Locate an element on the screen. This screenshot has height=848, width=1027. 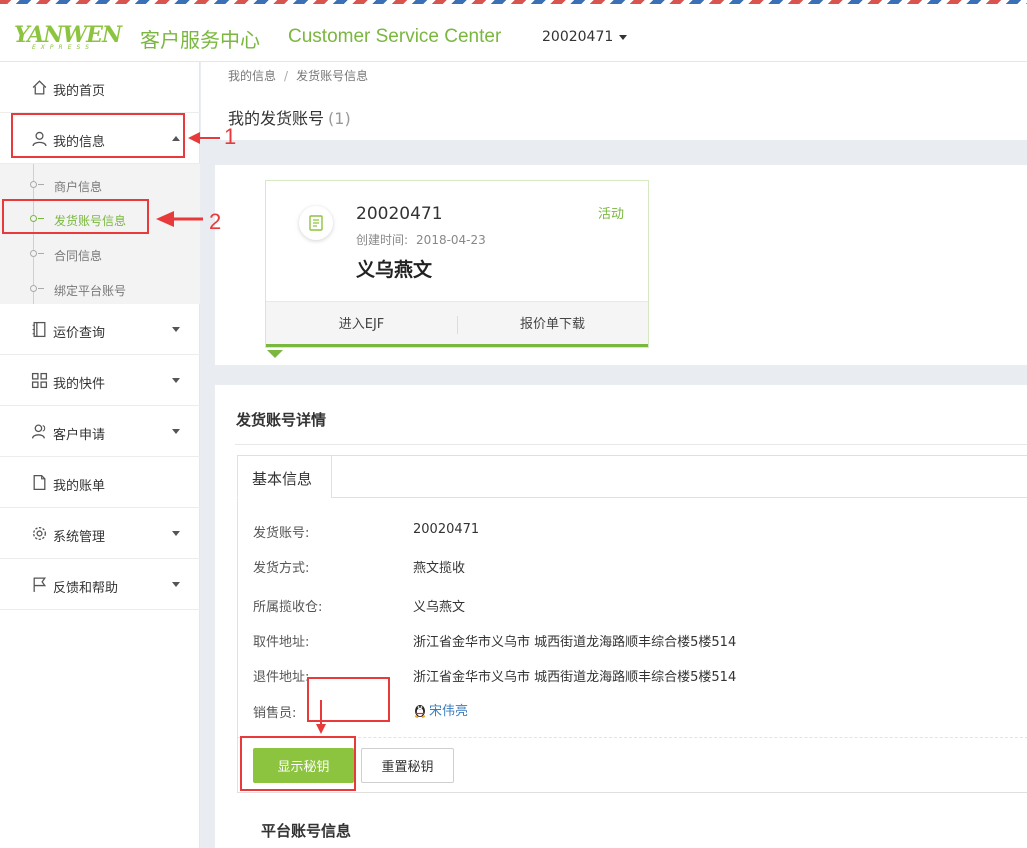
caret-down-icon is located at coordinates (623, 37).